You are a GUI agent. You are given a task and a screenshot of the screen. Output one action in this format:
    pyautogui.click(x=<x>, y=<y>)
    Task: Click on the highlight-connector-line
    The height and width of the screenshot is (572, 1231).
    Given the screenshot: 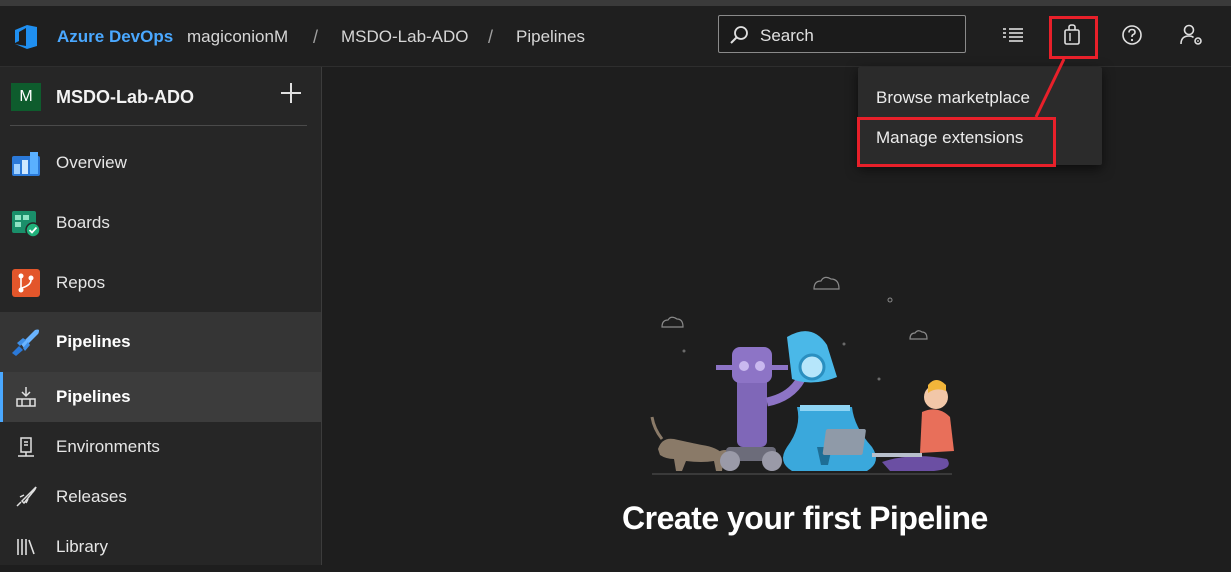 What is the action you would take?
    pyautogui.click(x=1050, y=88)
    